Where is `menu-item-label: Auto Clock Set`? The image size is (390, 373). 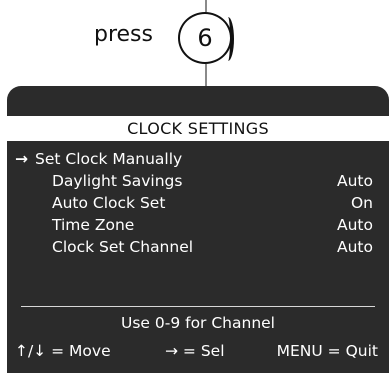 menu-item-label: Auto Clock Set is located at coordinates (109, 203).